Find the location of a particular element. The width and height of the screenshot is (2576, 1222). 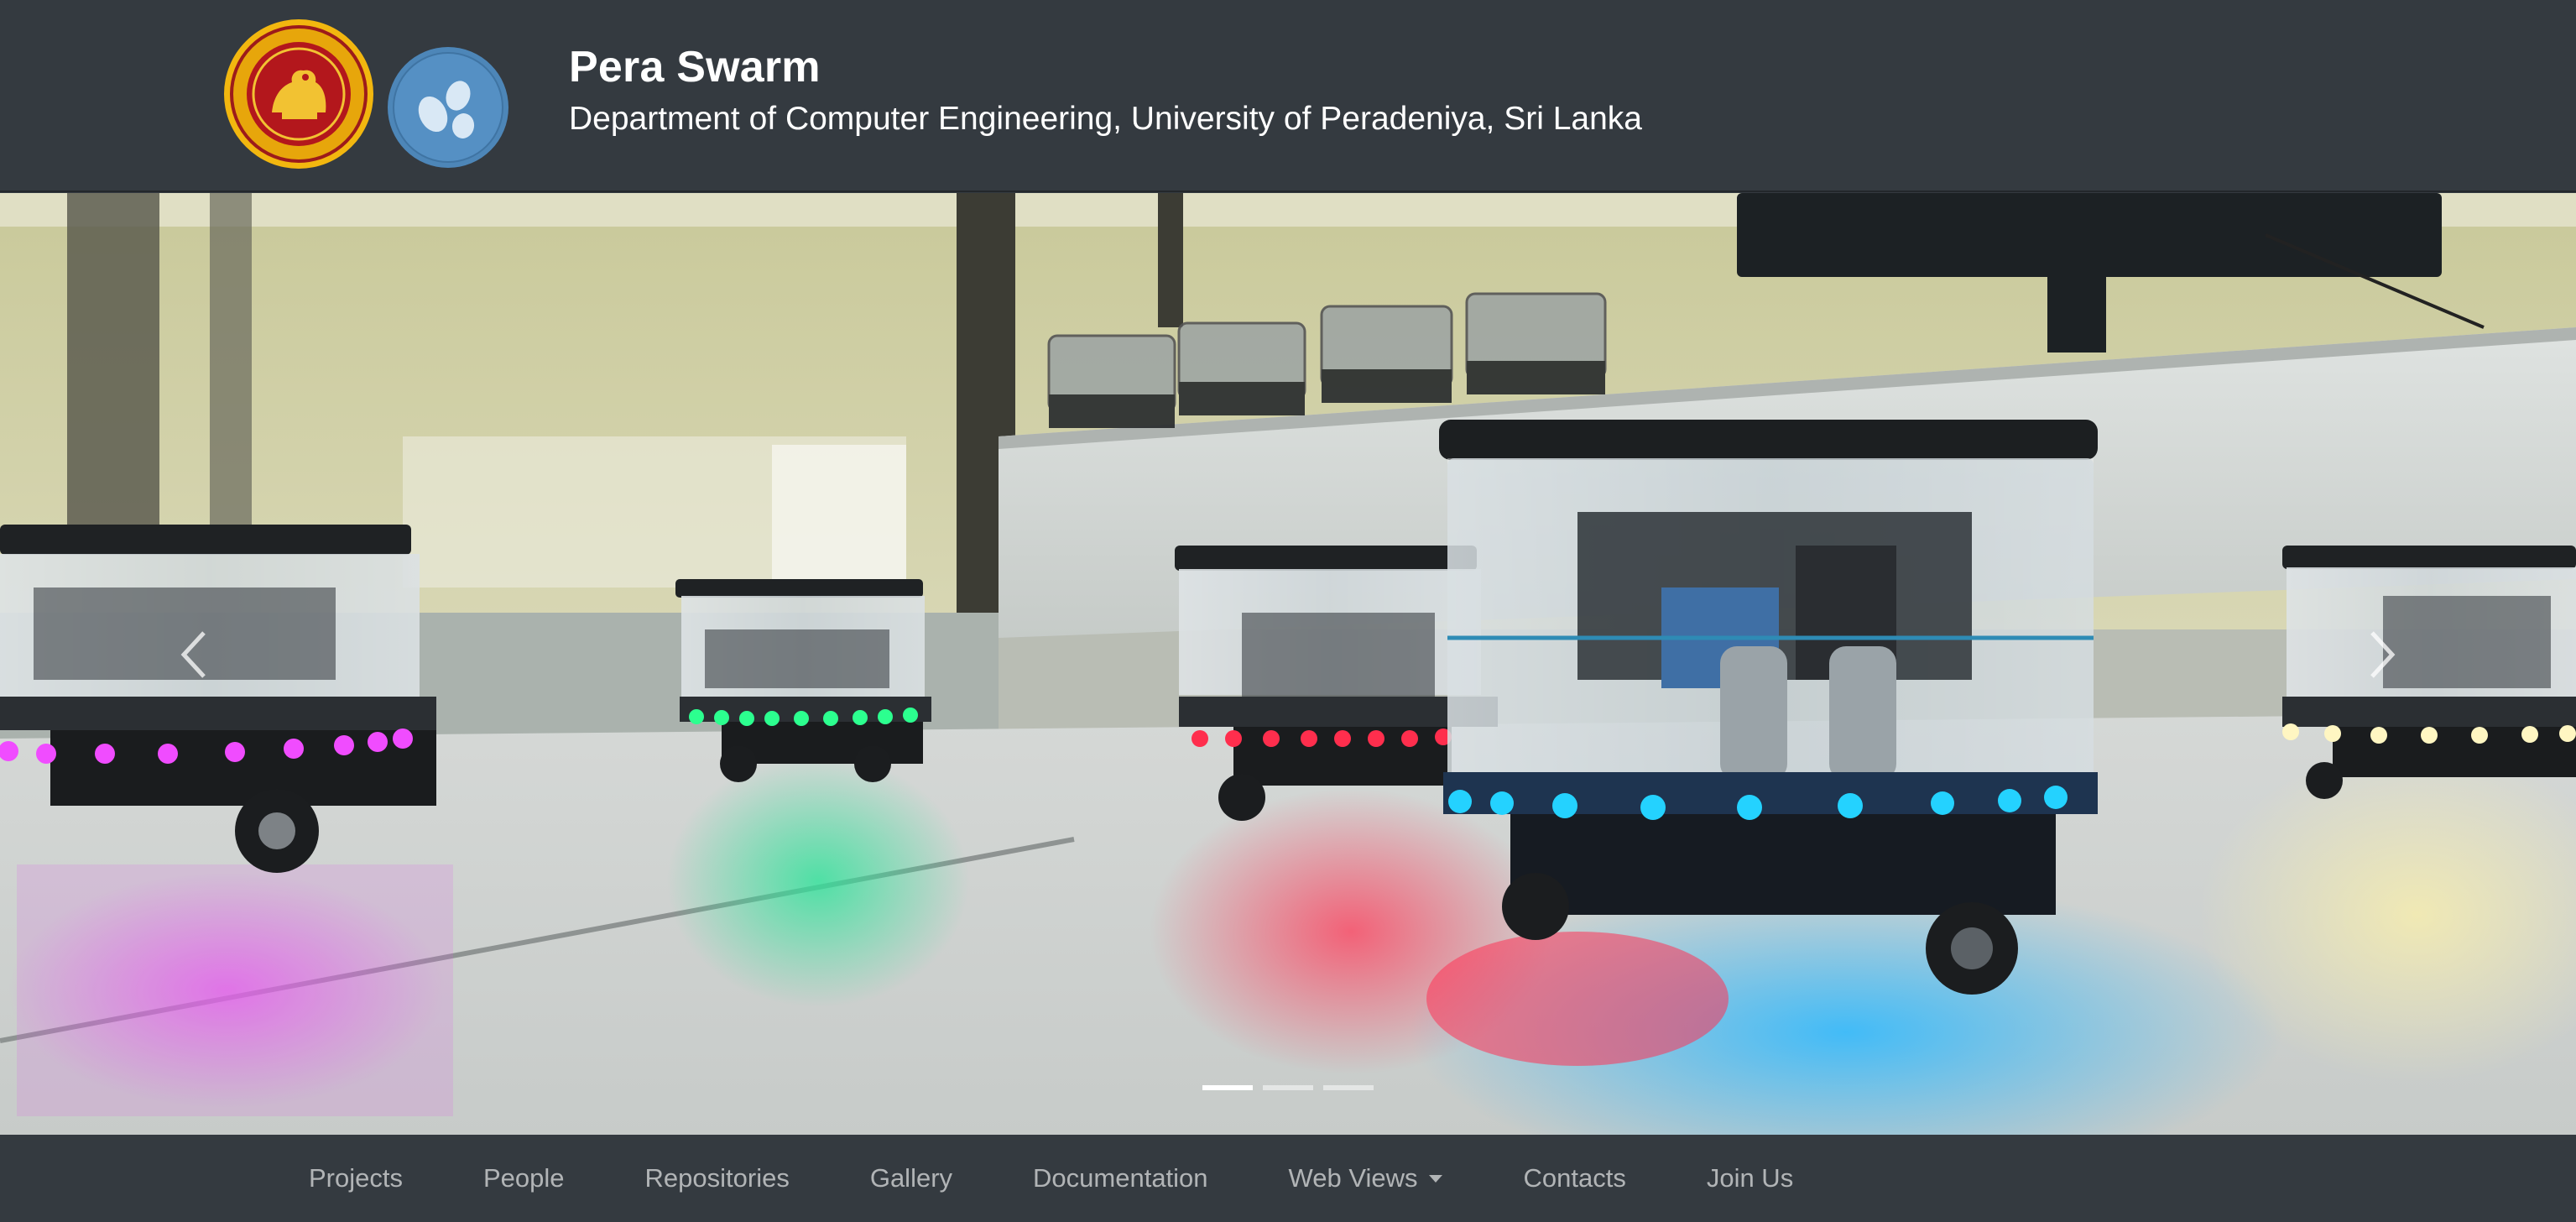

nav-people: People is located at coordinates (524, 1178).